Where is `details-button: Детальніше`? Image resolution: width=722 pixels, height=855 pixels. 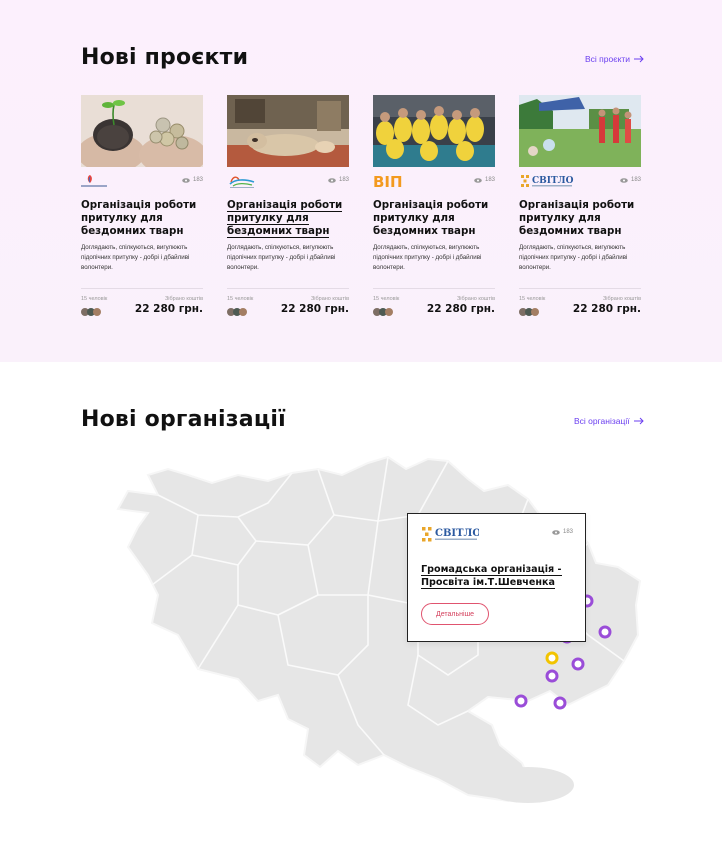 details-button: Детальніше is located at coordinates (455, 614).